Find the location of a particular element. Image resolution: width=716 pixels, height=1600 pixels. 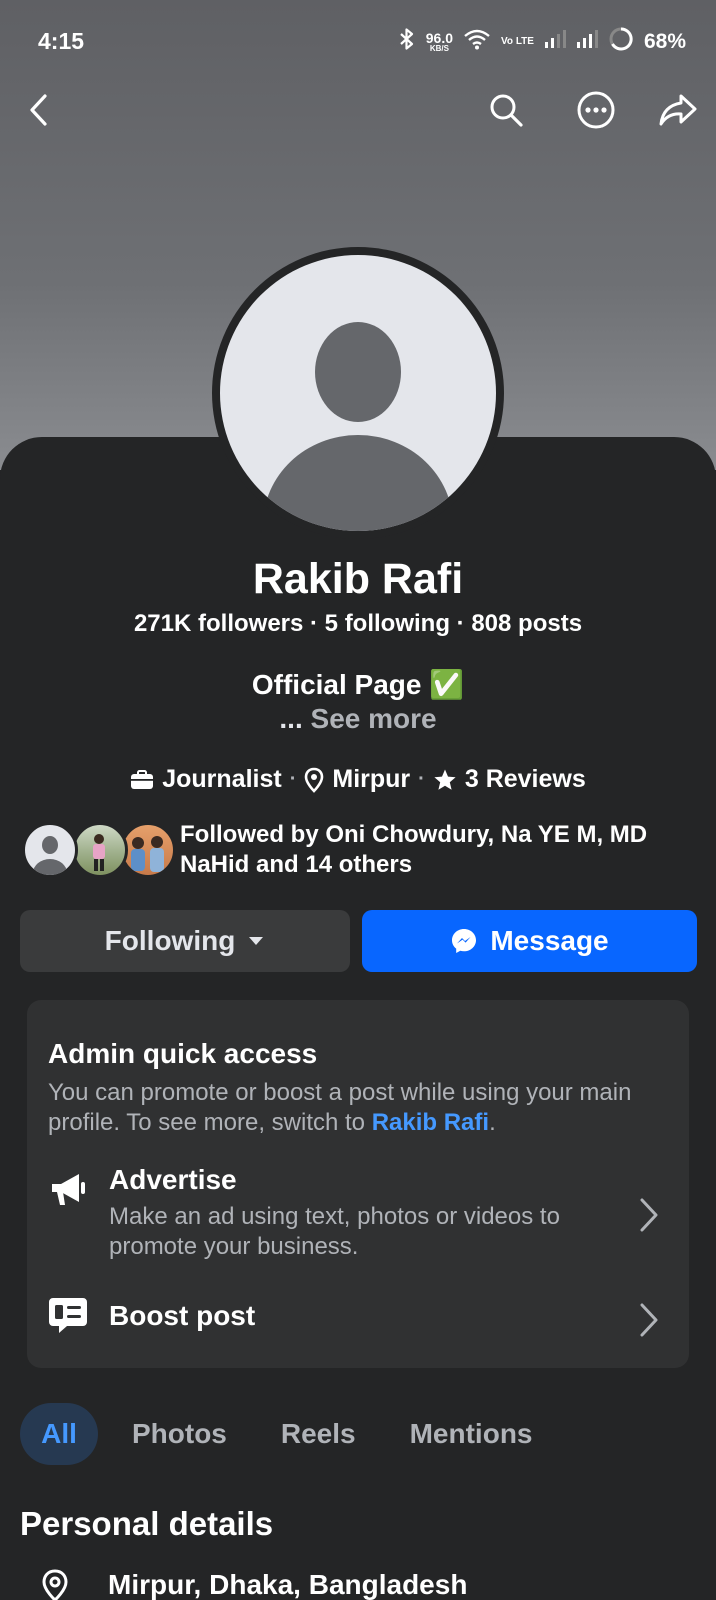

back-button is located at coordinates (40, 110).